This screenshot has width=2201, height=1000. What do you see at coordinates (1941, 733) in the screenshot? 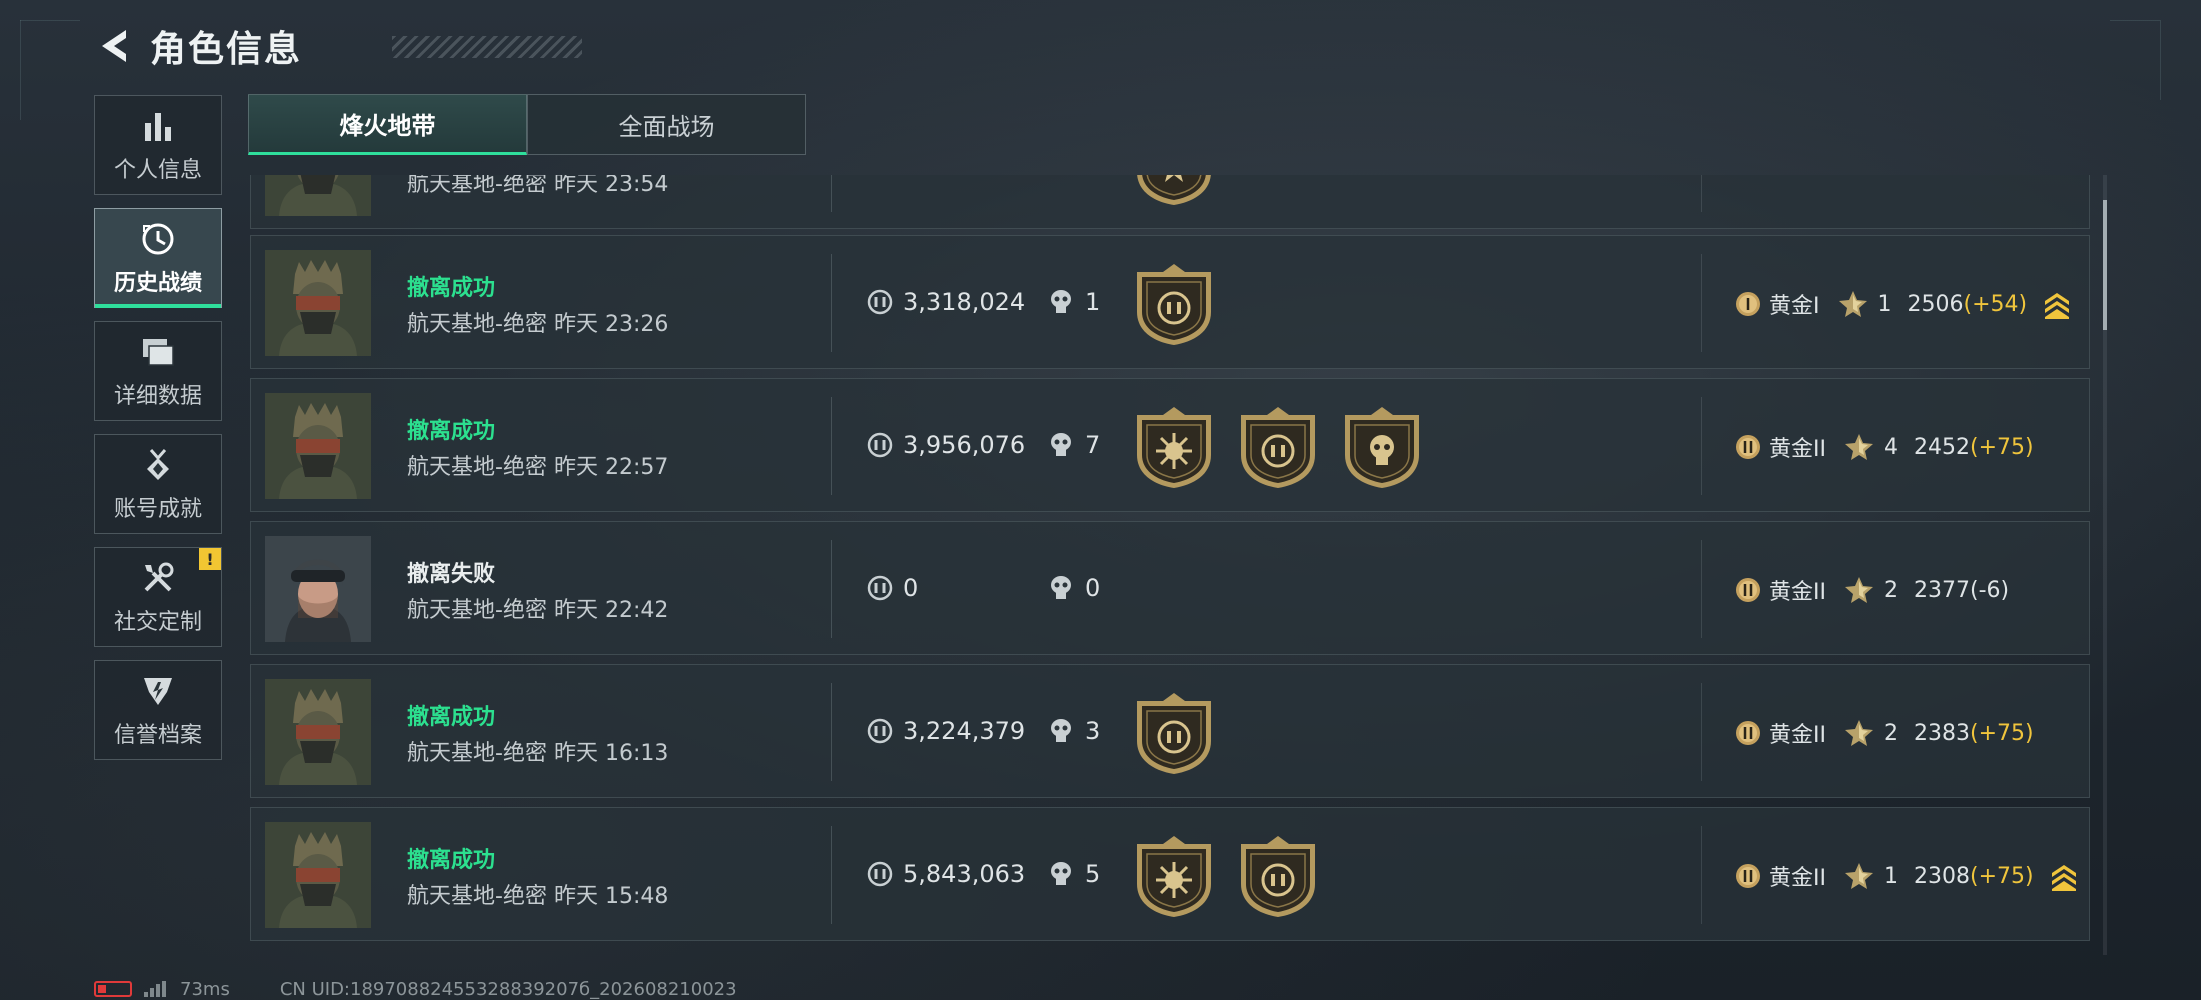
I see `rank-score: 2383` at bounding box center [1941, 733].